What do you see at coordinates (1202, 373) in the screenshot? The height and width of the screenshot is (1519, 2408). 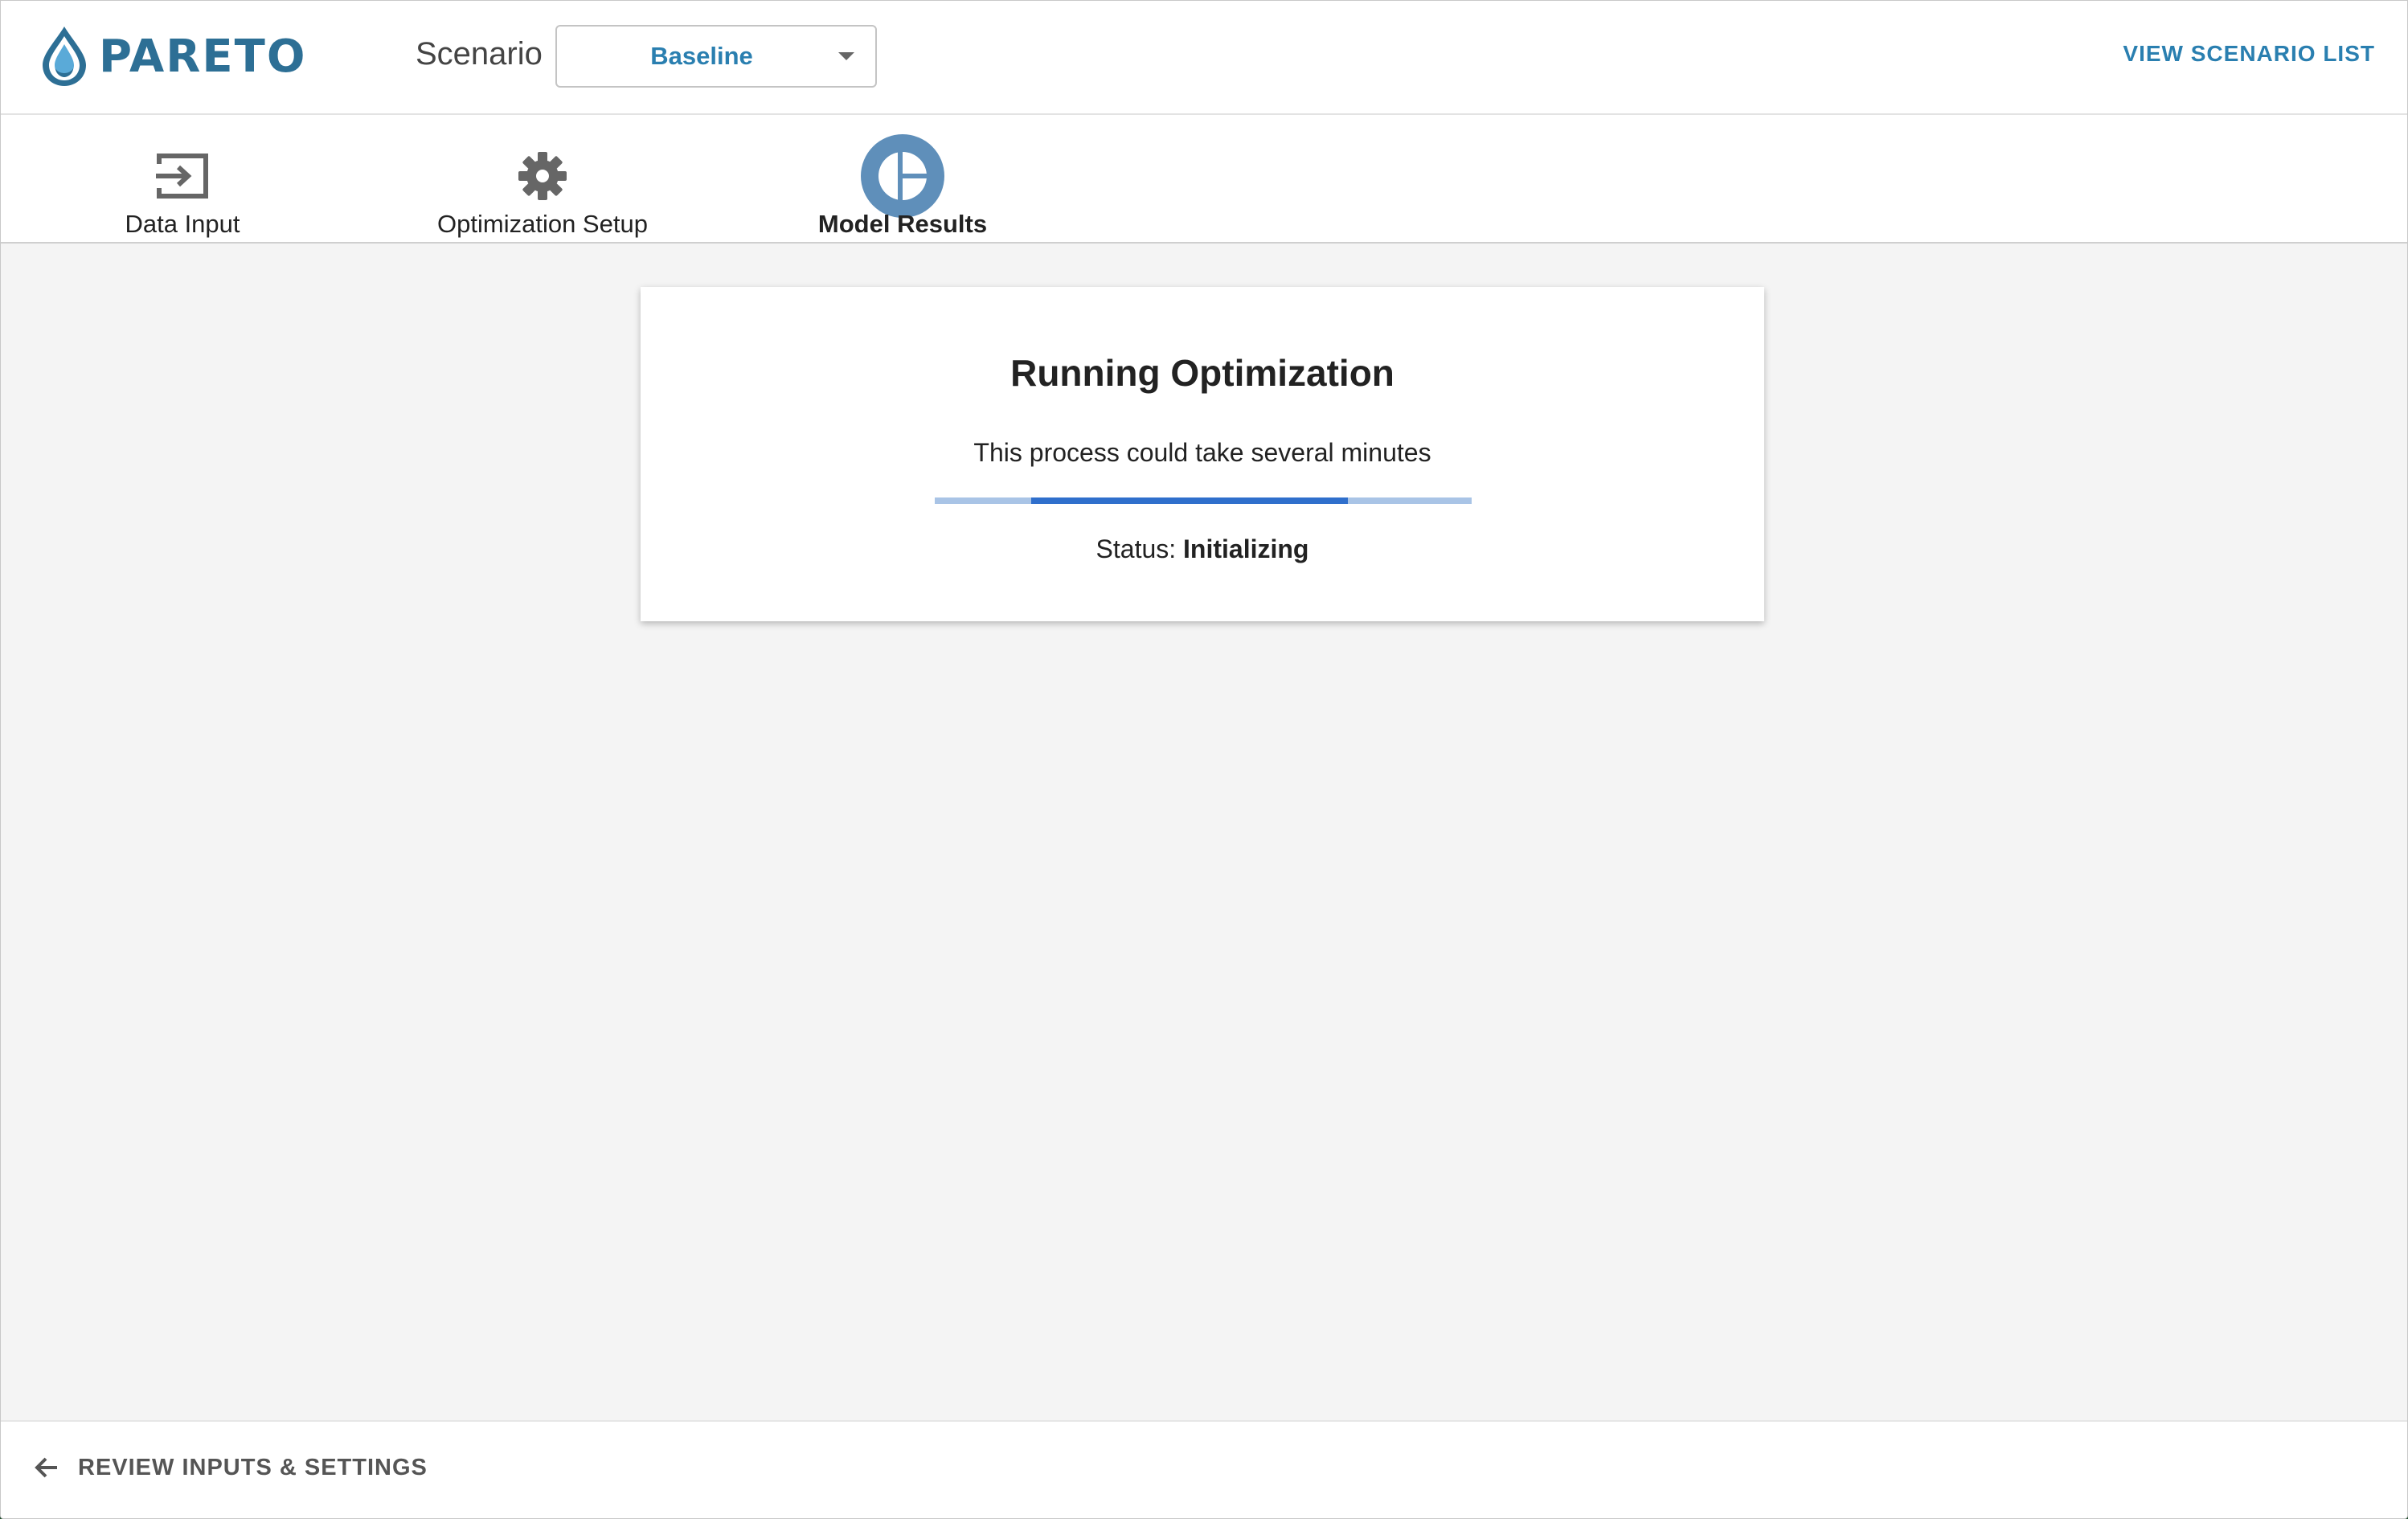 I see `card-title: Running Optimization` at bounding box center [1202, 373].